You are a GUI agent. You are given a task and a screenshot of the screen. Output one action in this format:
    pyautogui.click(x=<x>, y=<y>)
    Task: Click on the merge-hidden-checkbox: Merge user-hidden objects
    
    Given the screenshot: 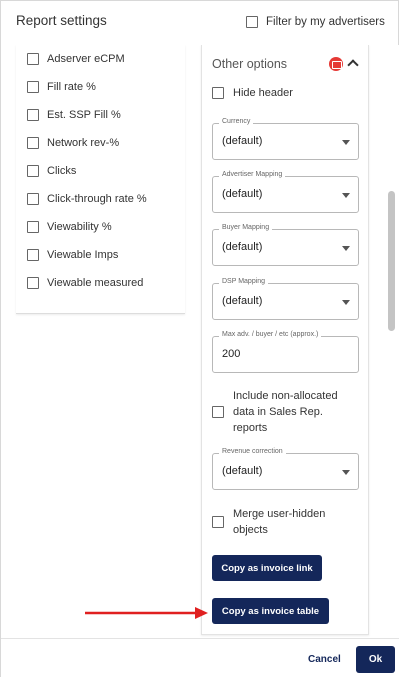 What is the action you would take?
    pyautogui.click(x=275, y=522)
    